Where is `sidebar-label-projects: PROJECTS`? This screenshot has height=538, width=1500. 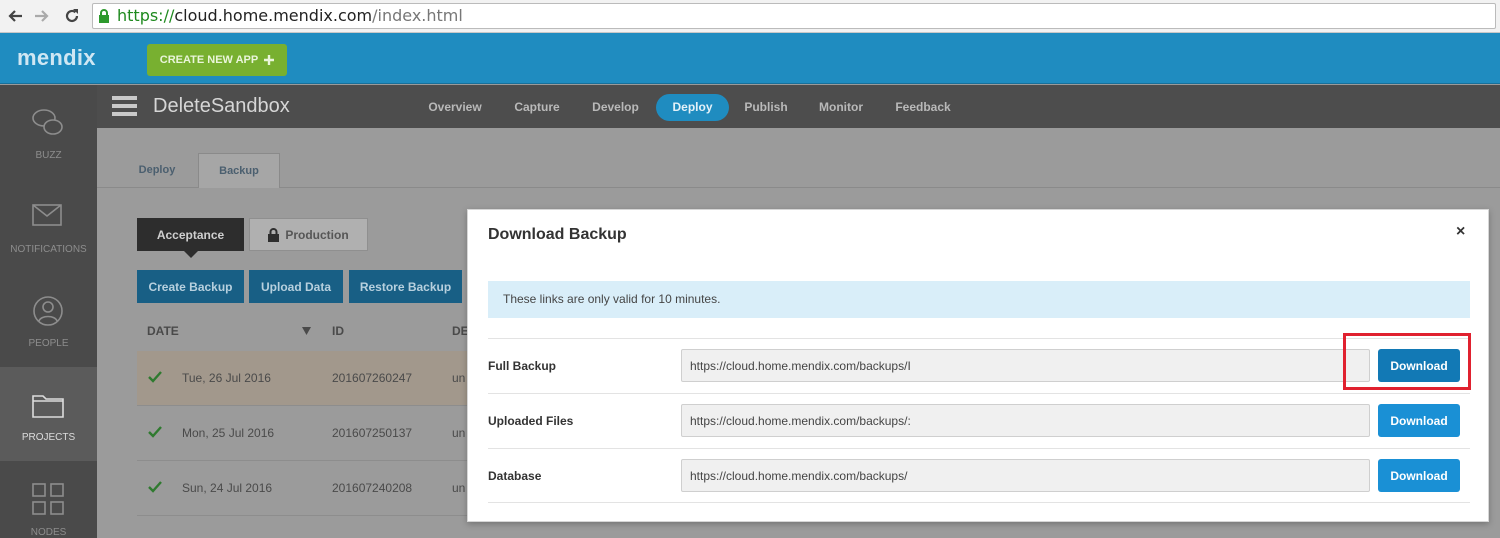 sidebar-label-projects: PROJECTS is located at coordinates (48, 437).